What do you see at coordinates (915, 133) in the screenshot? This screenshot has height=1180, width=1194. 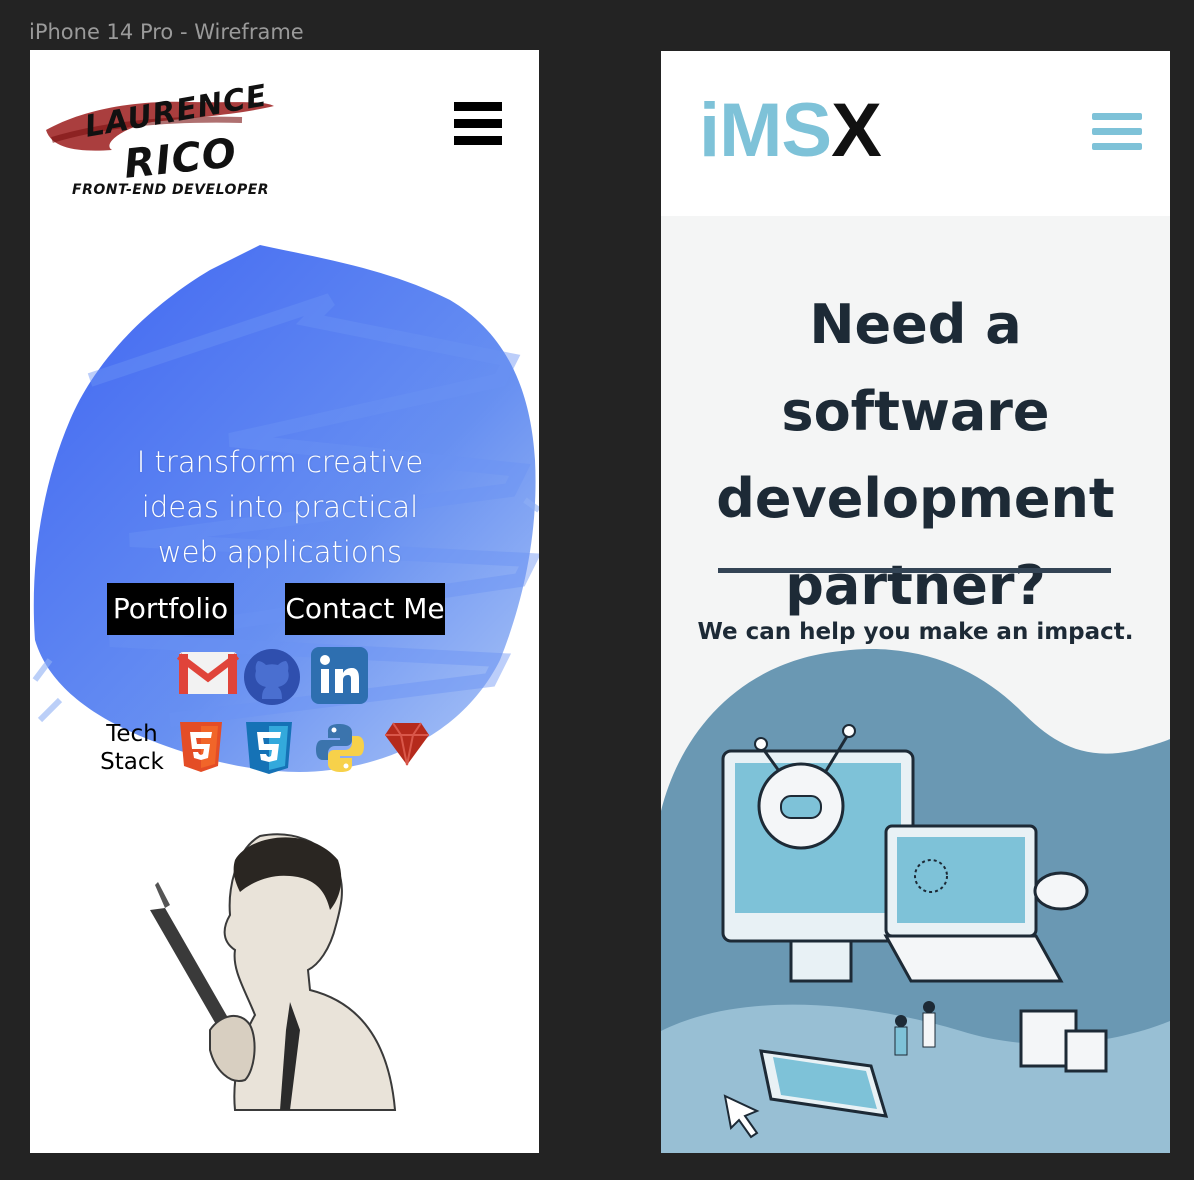 I see `top-navbar: iMSX` at bounding box center [915, 133].